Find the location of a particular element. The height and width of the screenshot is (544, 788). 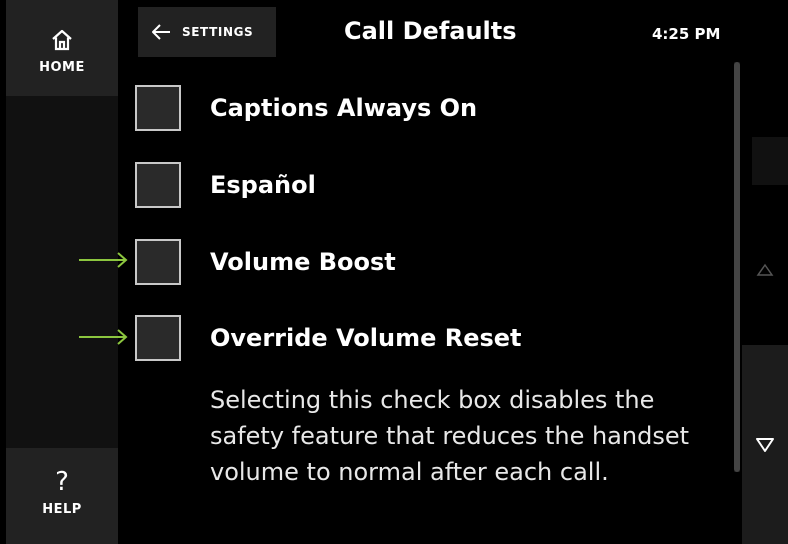

help-button: ? HELP is located at coordinates (62, 496).